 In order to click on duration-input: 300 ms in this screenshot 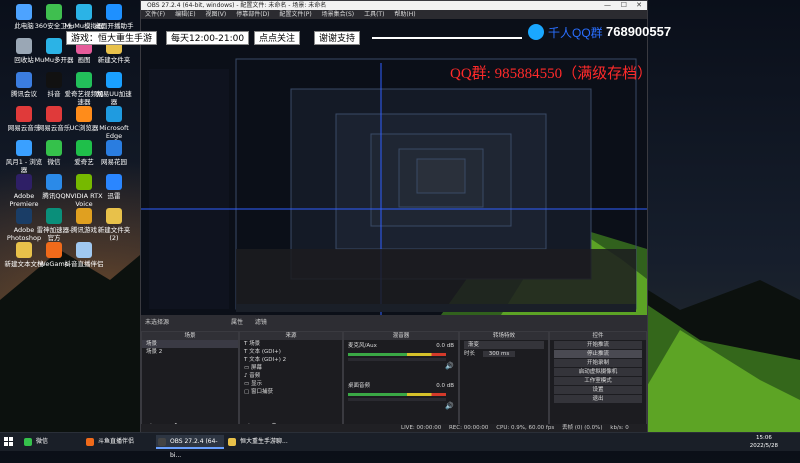, I will do `click(499, 354)`.